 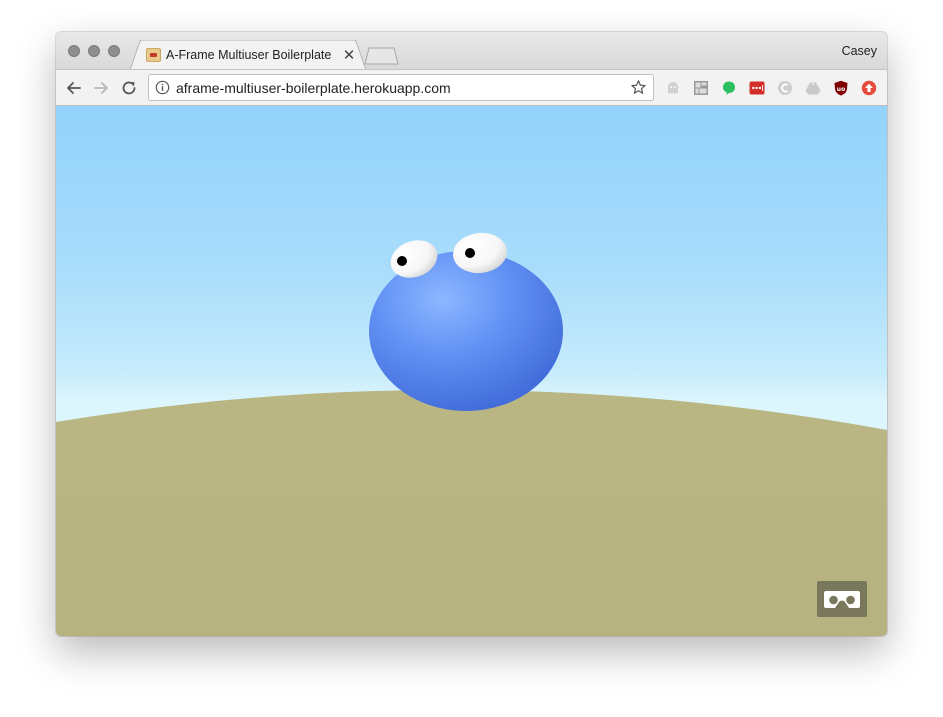 What do you see at coordinates (162, 87) in the screenshot?
I see `info-icon` at bounding box center [162, 87].